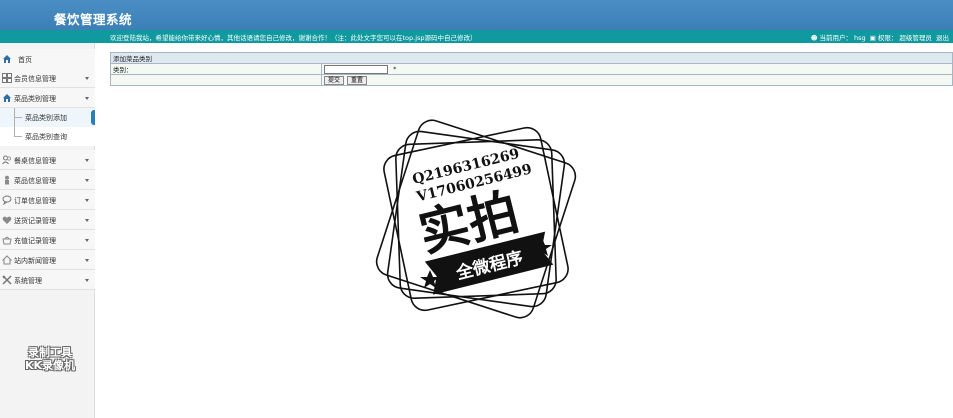  I want to click on sidebar-item-dish-category: 菜品类别管理, so click(47, 98).